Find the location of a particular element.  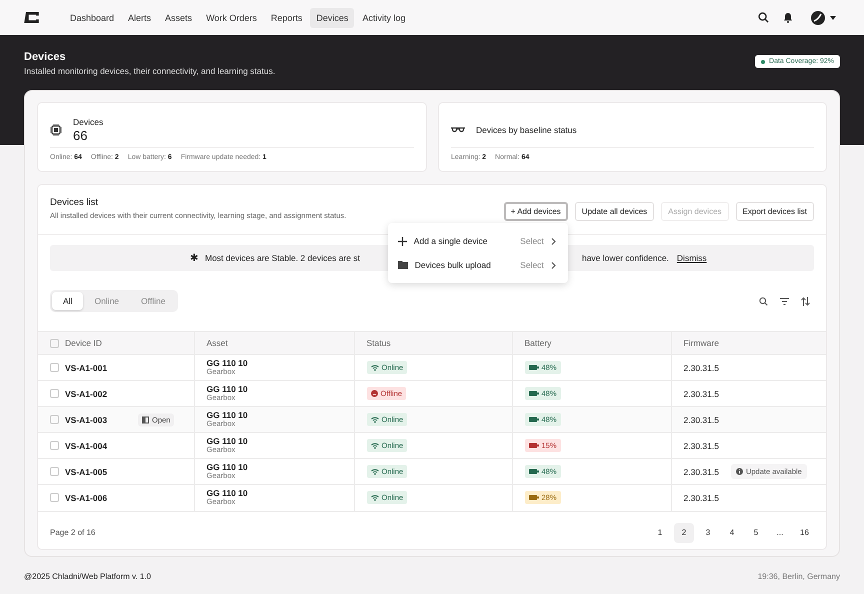

avatar-icon is located at coordinates (818, 17).